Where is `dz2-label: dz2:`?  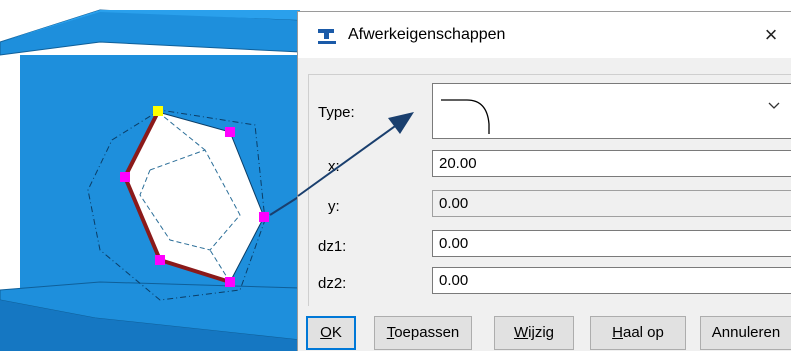
dz2-label: dz2: is located at coordinates (332, 283).